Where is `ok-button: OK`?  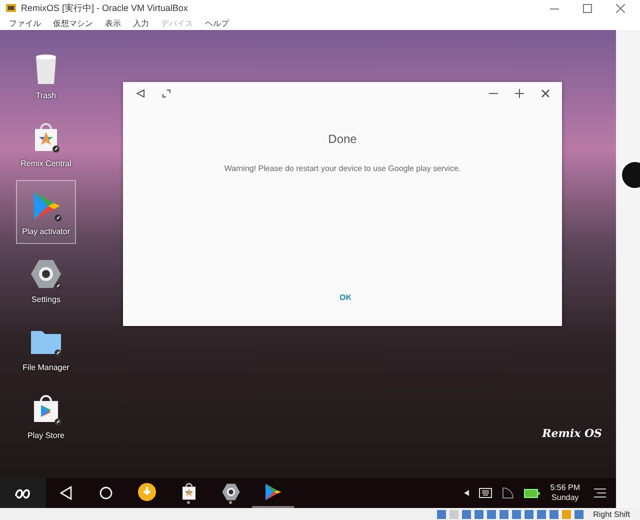 ok-button: OK is located at coordinates (346, 297).